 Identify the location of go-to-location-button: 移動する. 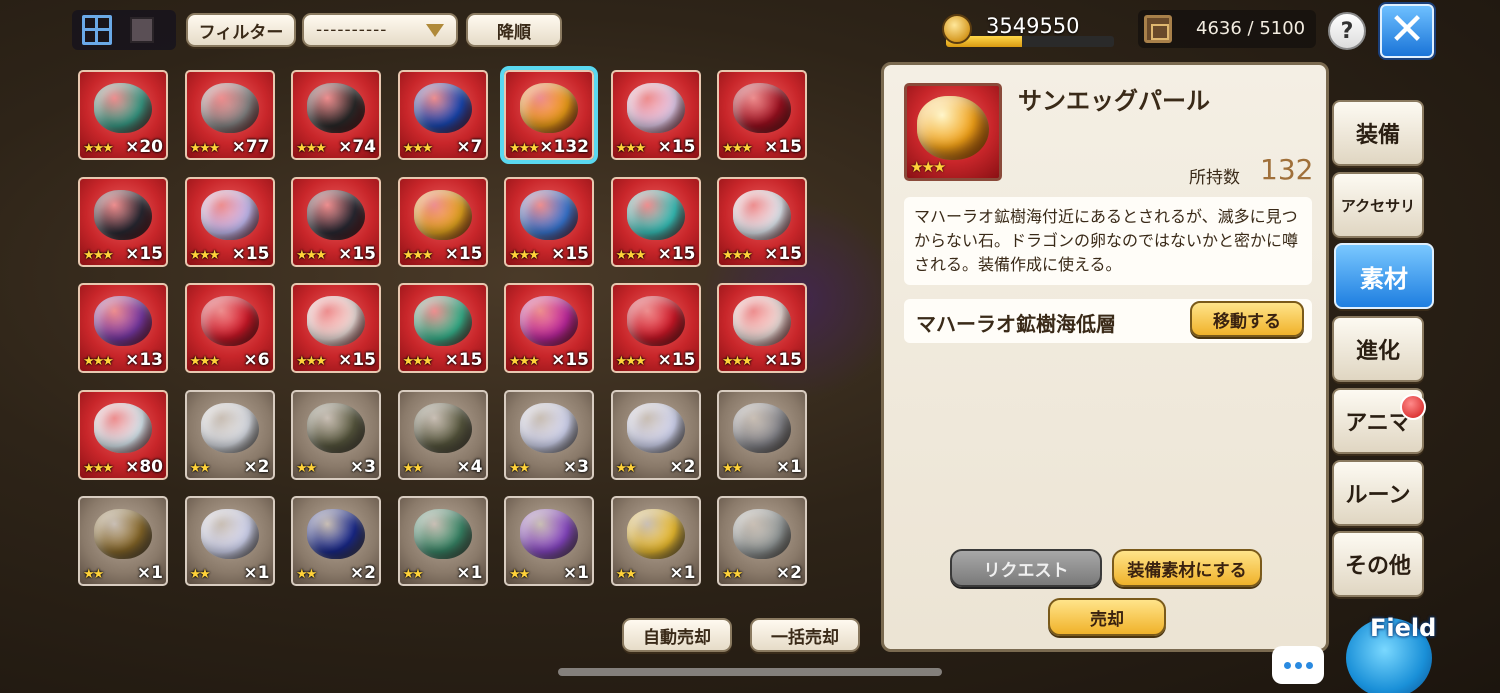
(1247, 319).